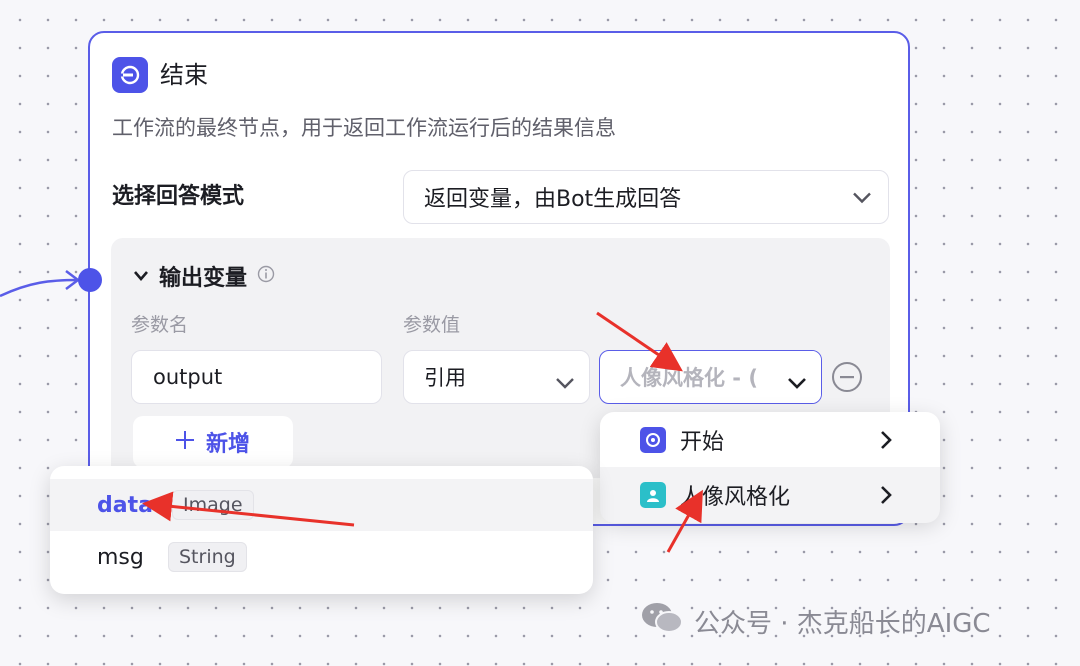  Describe the element at coordinates (125, 505) in the screenshot. I see `variable-data-name: data` at that location.